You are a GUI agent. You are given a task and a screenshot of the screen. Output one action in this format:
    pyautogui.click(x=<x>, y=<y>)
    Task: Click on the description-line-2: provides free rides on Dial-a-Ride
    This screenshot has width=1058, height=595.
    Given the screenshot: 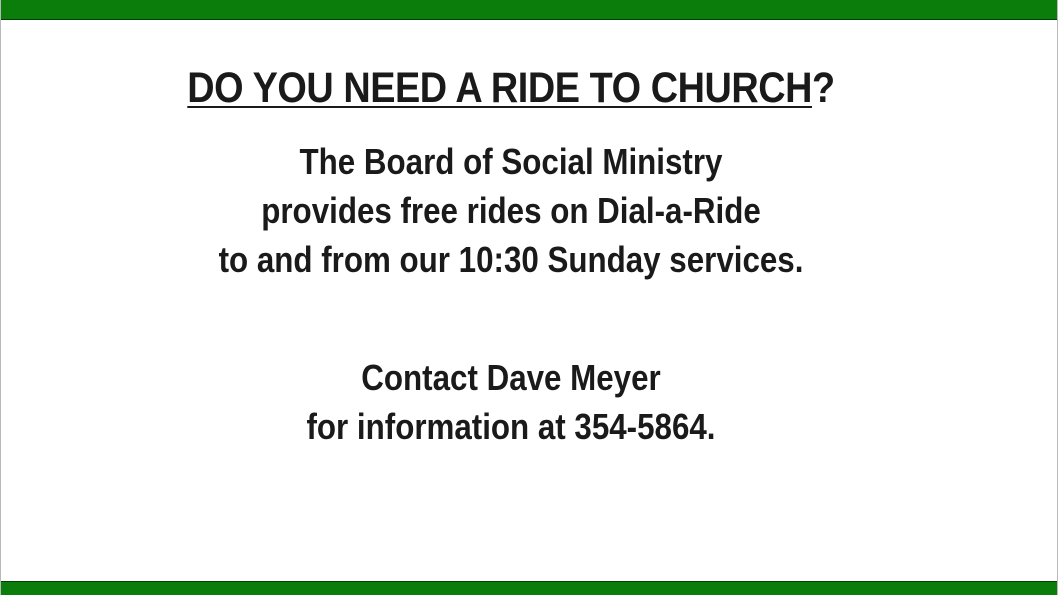 What is the action you would take?
    pyautogui.click(x=511, y=210)
    